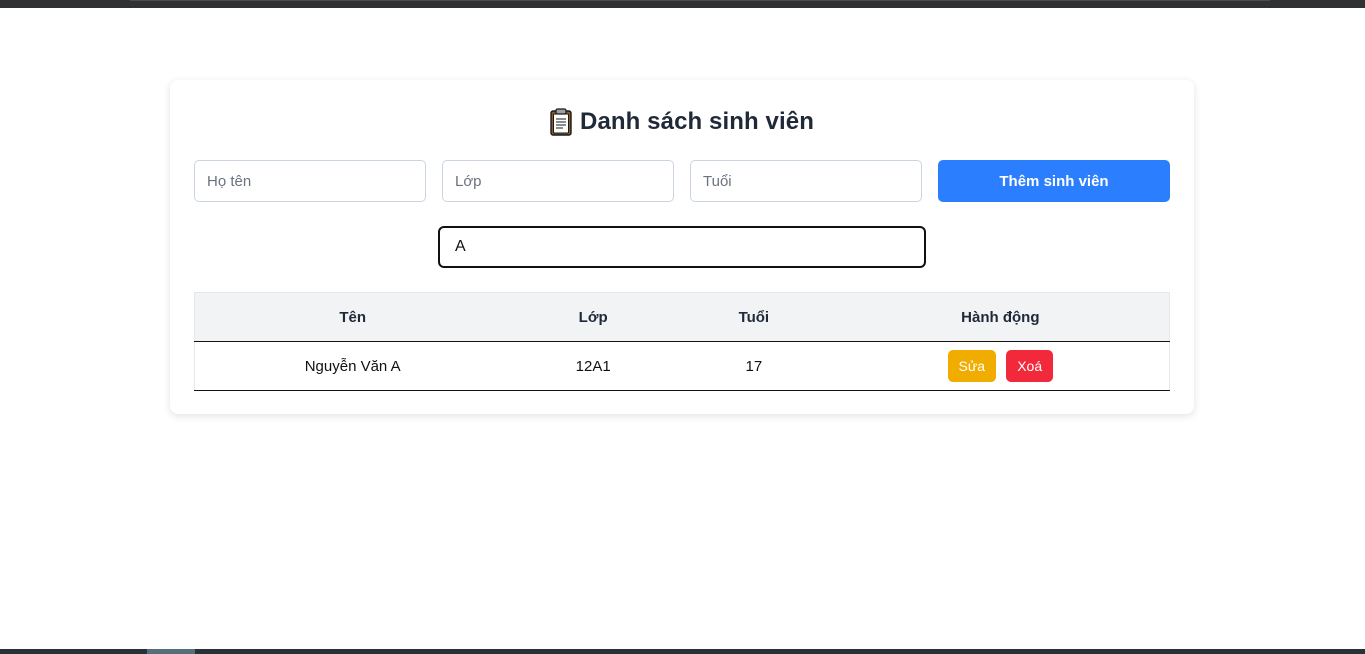 The image size is (1365, 654). What do you see at coordinates (352, 317) in the screenshot?
I see `header-name: Tên` at bounding box center [352, 317].